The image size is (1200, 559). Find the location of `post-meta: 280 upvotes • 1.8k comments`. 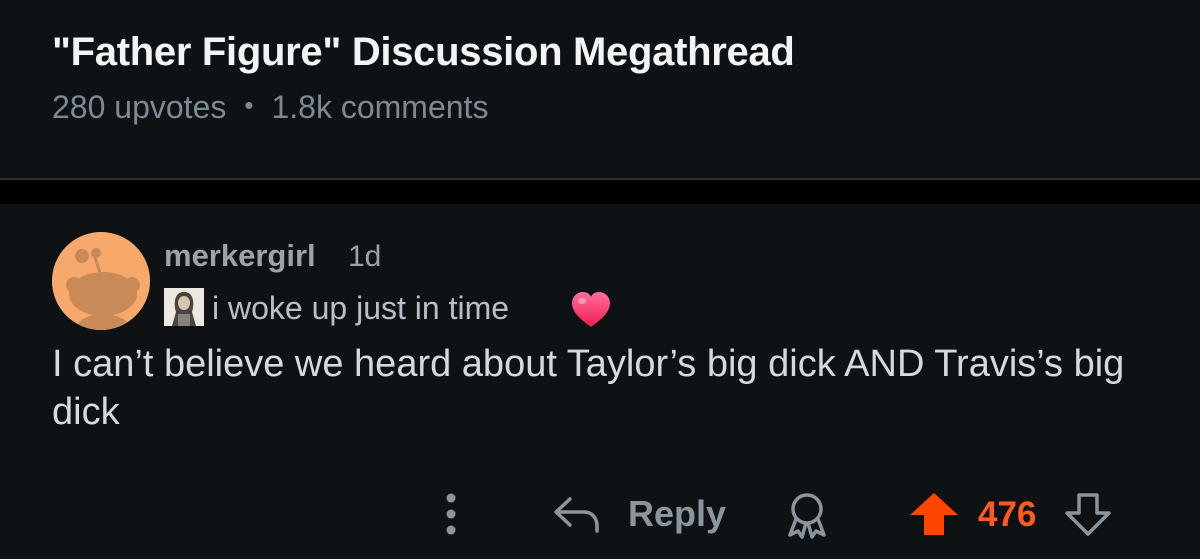

post-meta: 280 upvotes • 1.8k comments is located at coordinates (270, 107).